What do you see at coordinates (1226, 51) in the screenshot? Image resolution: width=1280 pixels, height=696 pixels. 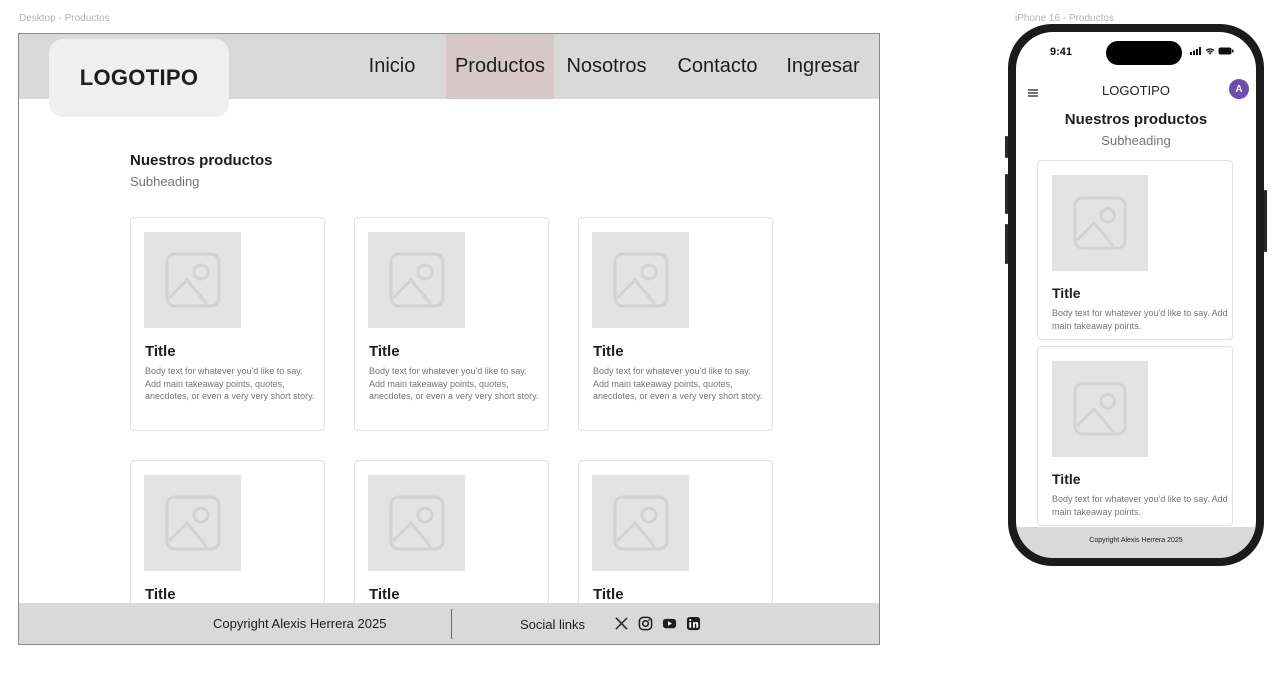 I see `battery-icon` at bounding box center [1226, 51].